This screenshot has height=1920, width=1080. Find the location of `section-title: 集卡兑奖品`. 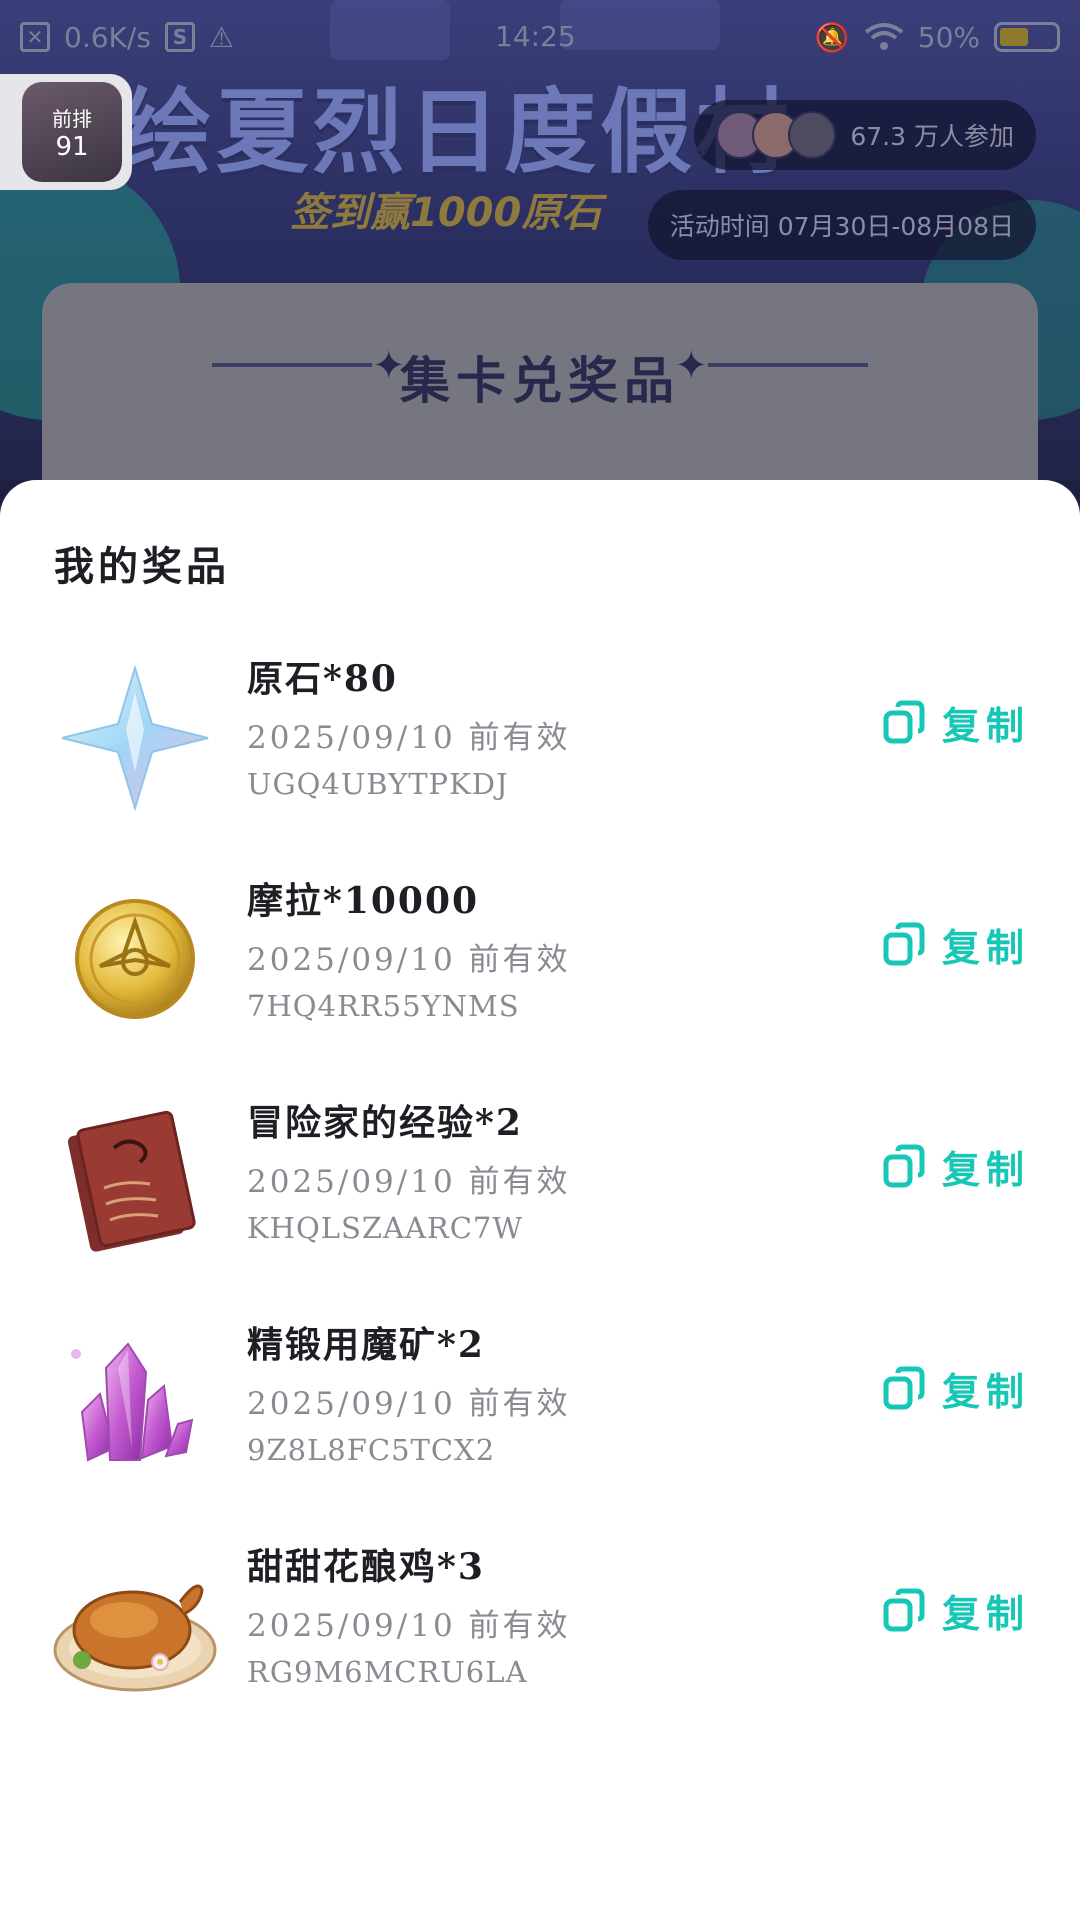

section-title: 集卡兑奖品 is located at coordinates (540, 381).